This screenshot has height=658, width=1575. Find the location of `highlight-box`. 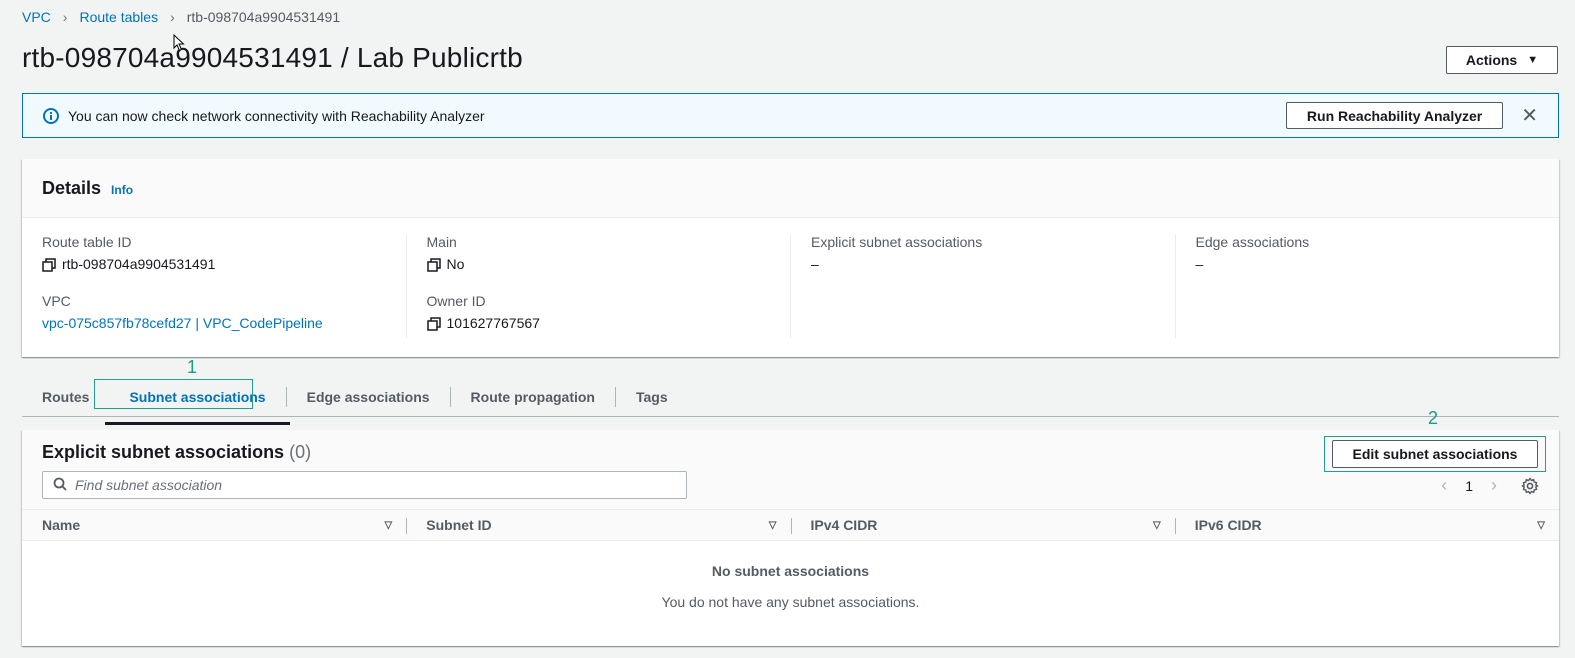

highlight-box is located at coordinates (174, 394).